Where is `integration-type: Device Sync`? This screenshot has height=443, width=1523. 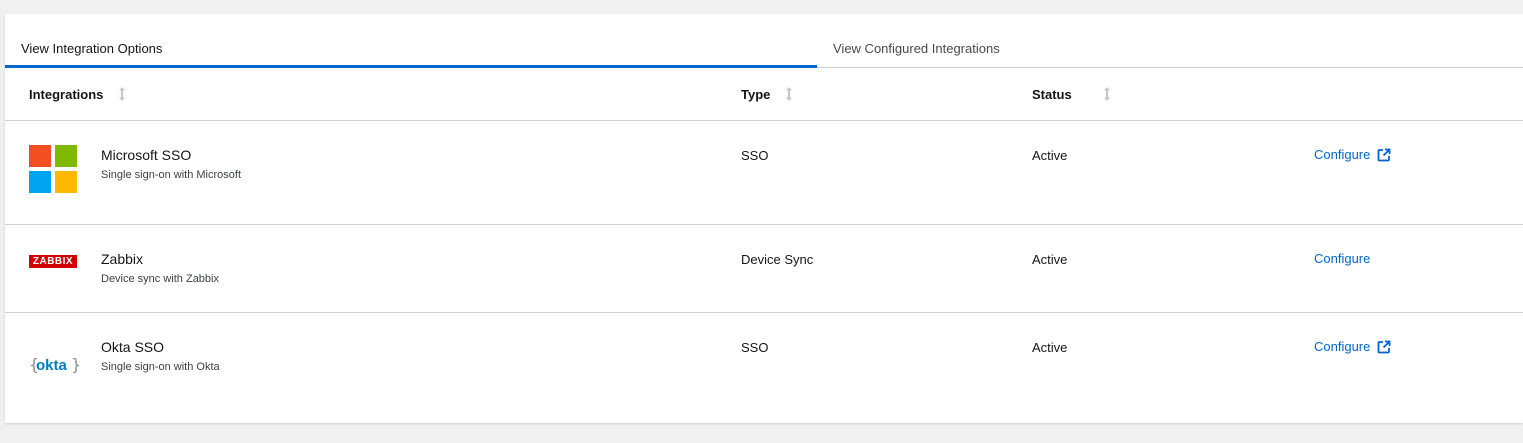 integration-type: Device Sync is located at coordinates (777, 259).